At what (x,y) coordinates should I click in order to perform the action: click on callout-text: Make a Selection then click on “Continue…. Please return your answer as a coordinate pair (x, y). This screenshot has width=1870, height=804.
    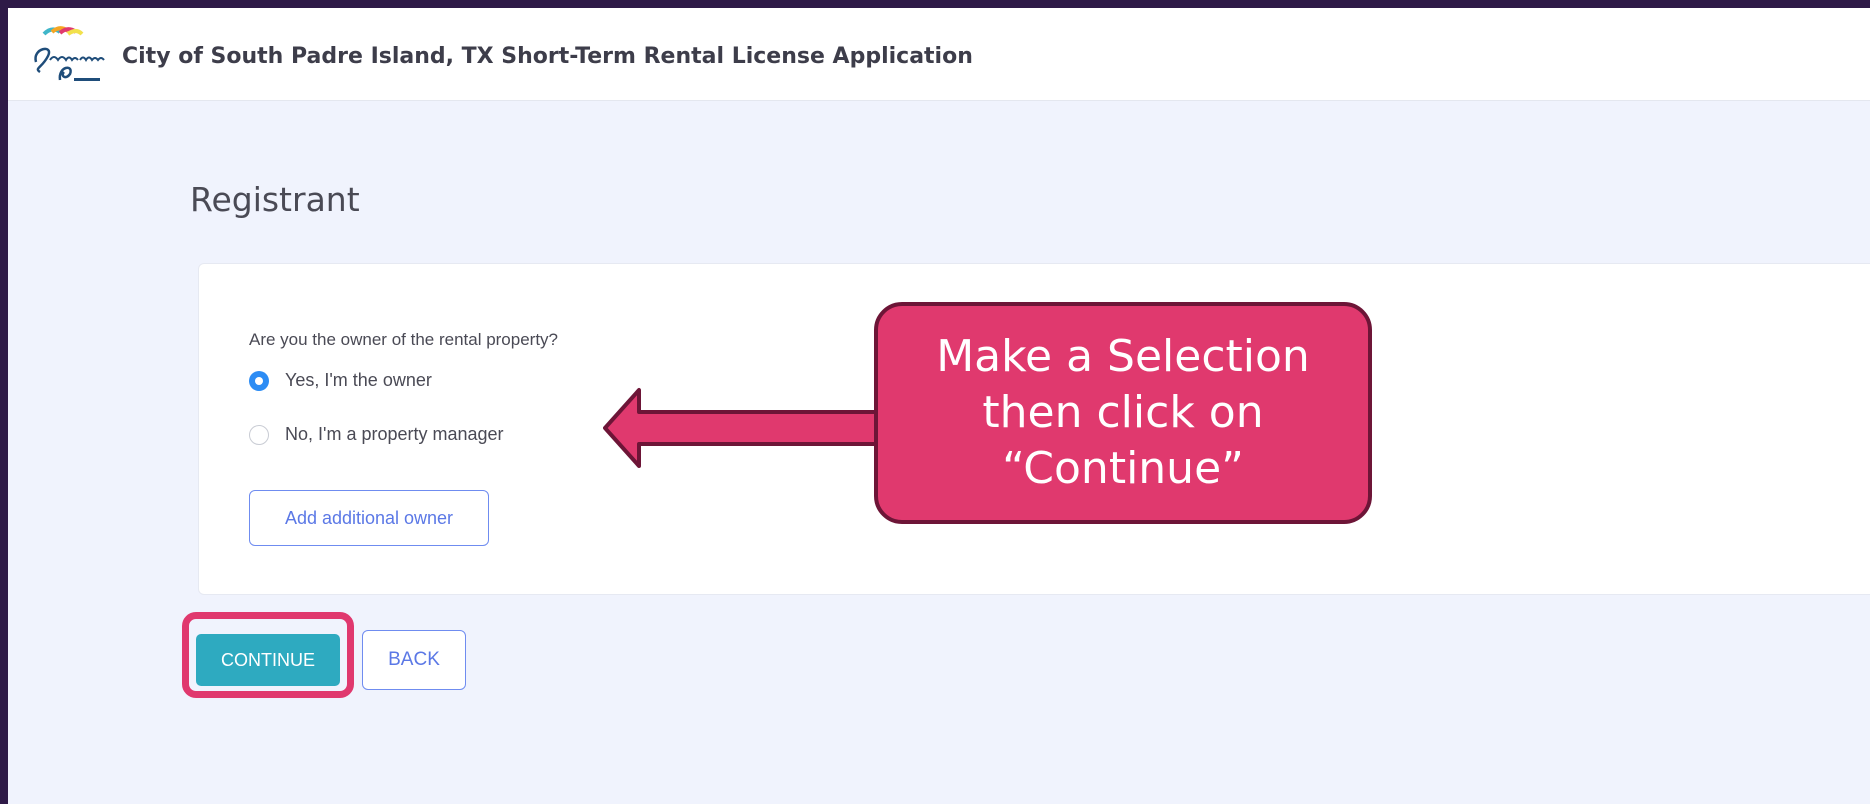
    Looking at the image, I should click on (1123, 412).